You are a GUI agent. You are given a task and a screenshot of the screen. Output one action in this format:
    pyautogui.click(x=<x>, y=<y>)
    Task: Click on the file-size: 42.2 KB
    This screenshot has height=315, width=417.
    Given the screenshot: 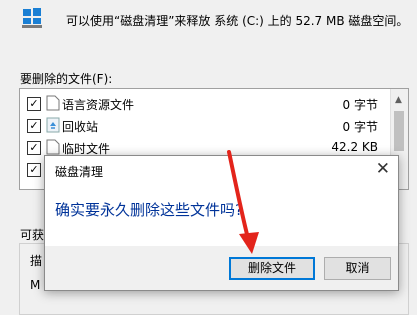 What is the action you would take?
    pyautogui.click(x=354, y=147)
    